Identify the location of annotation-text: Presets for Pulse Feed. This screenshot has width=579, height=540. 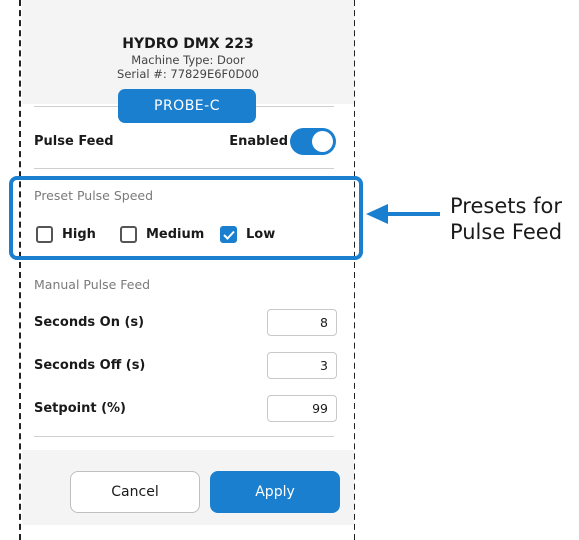
(506, 219).